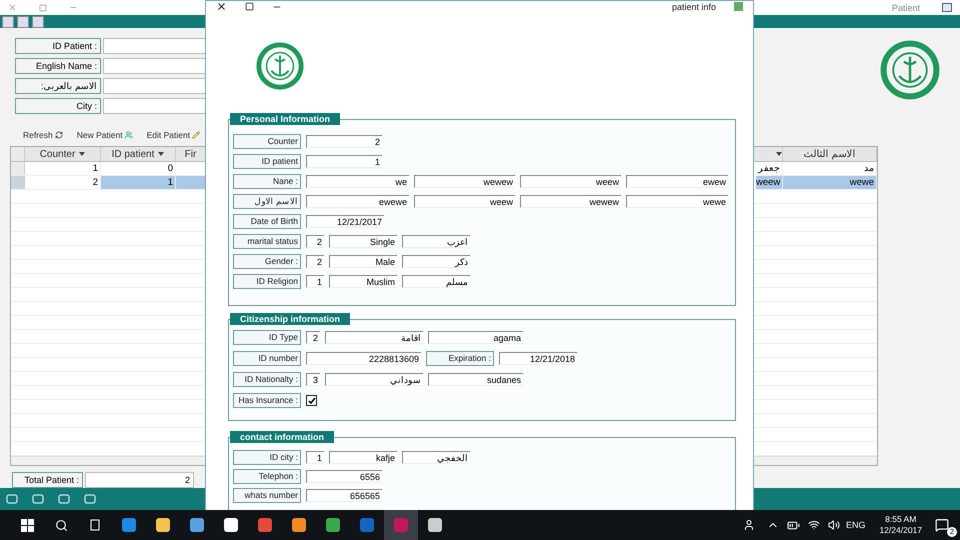  What do you see at coordinates (58, 106) in the screenshot?
I see `field-label: City :` at bounding box center [58, 106].